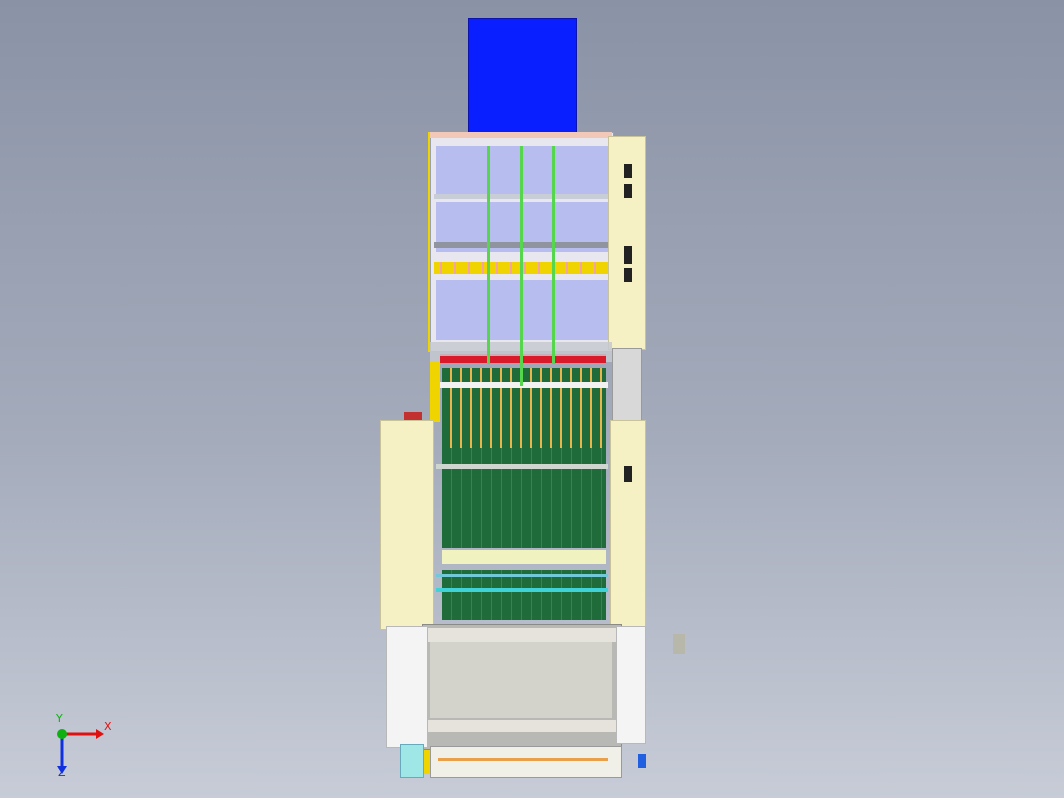 The width and height of the screenshot is (1064, 798). Describe the element at coordinates (412, 761) in the screenshot. I see `bottom-left-cyan-block` at that location.